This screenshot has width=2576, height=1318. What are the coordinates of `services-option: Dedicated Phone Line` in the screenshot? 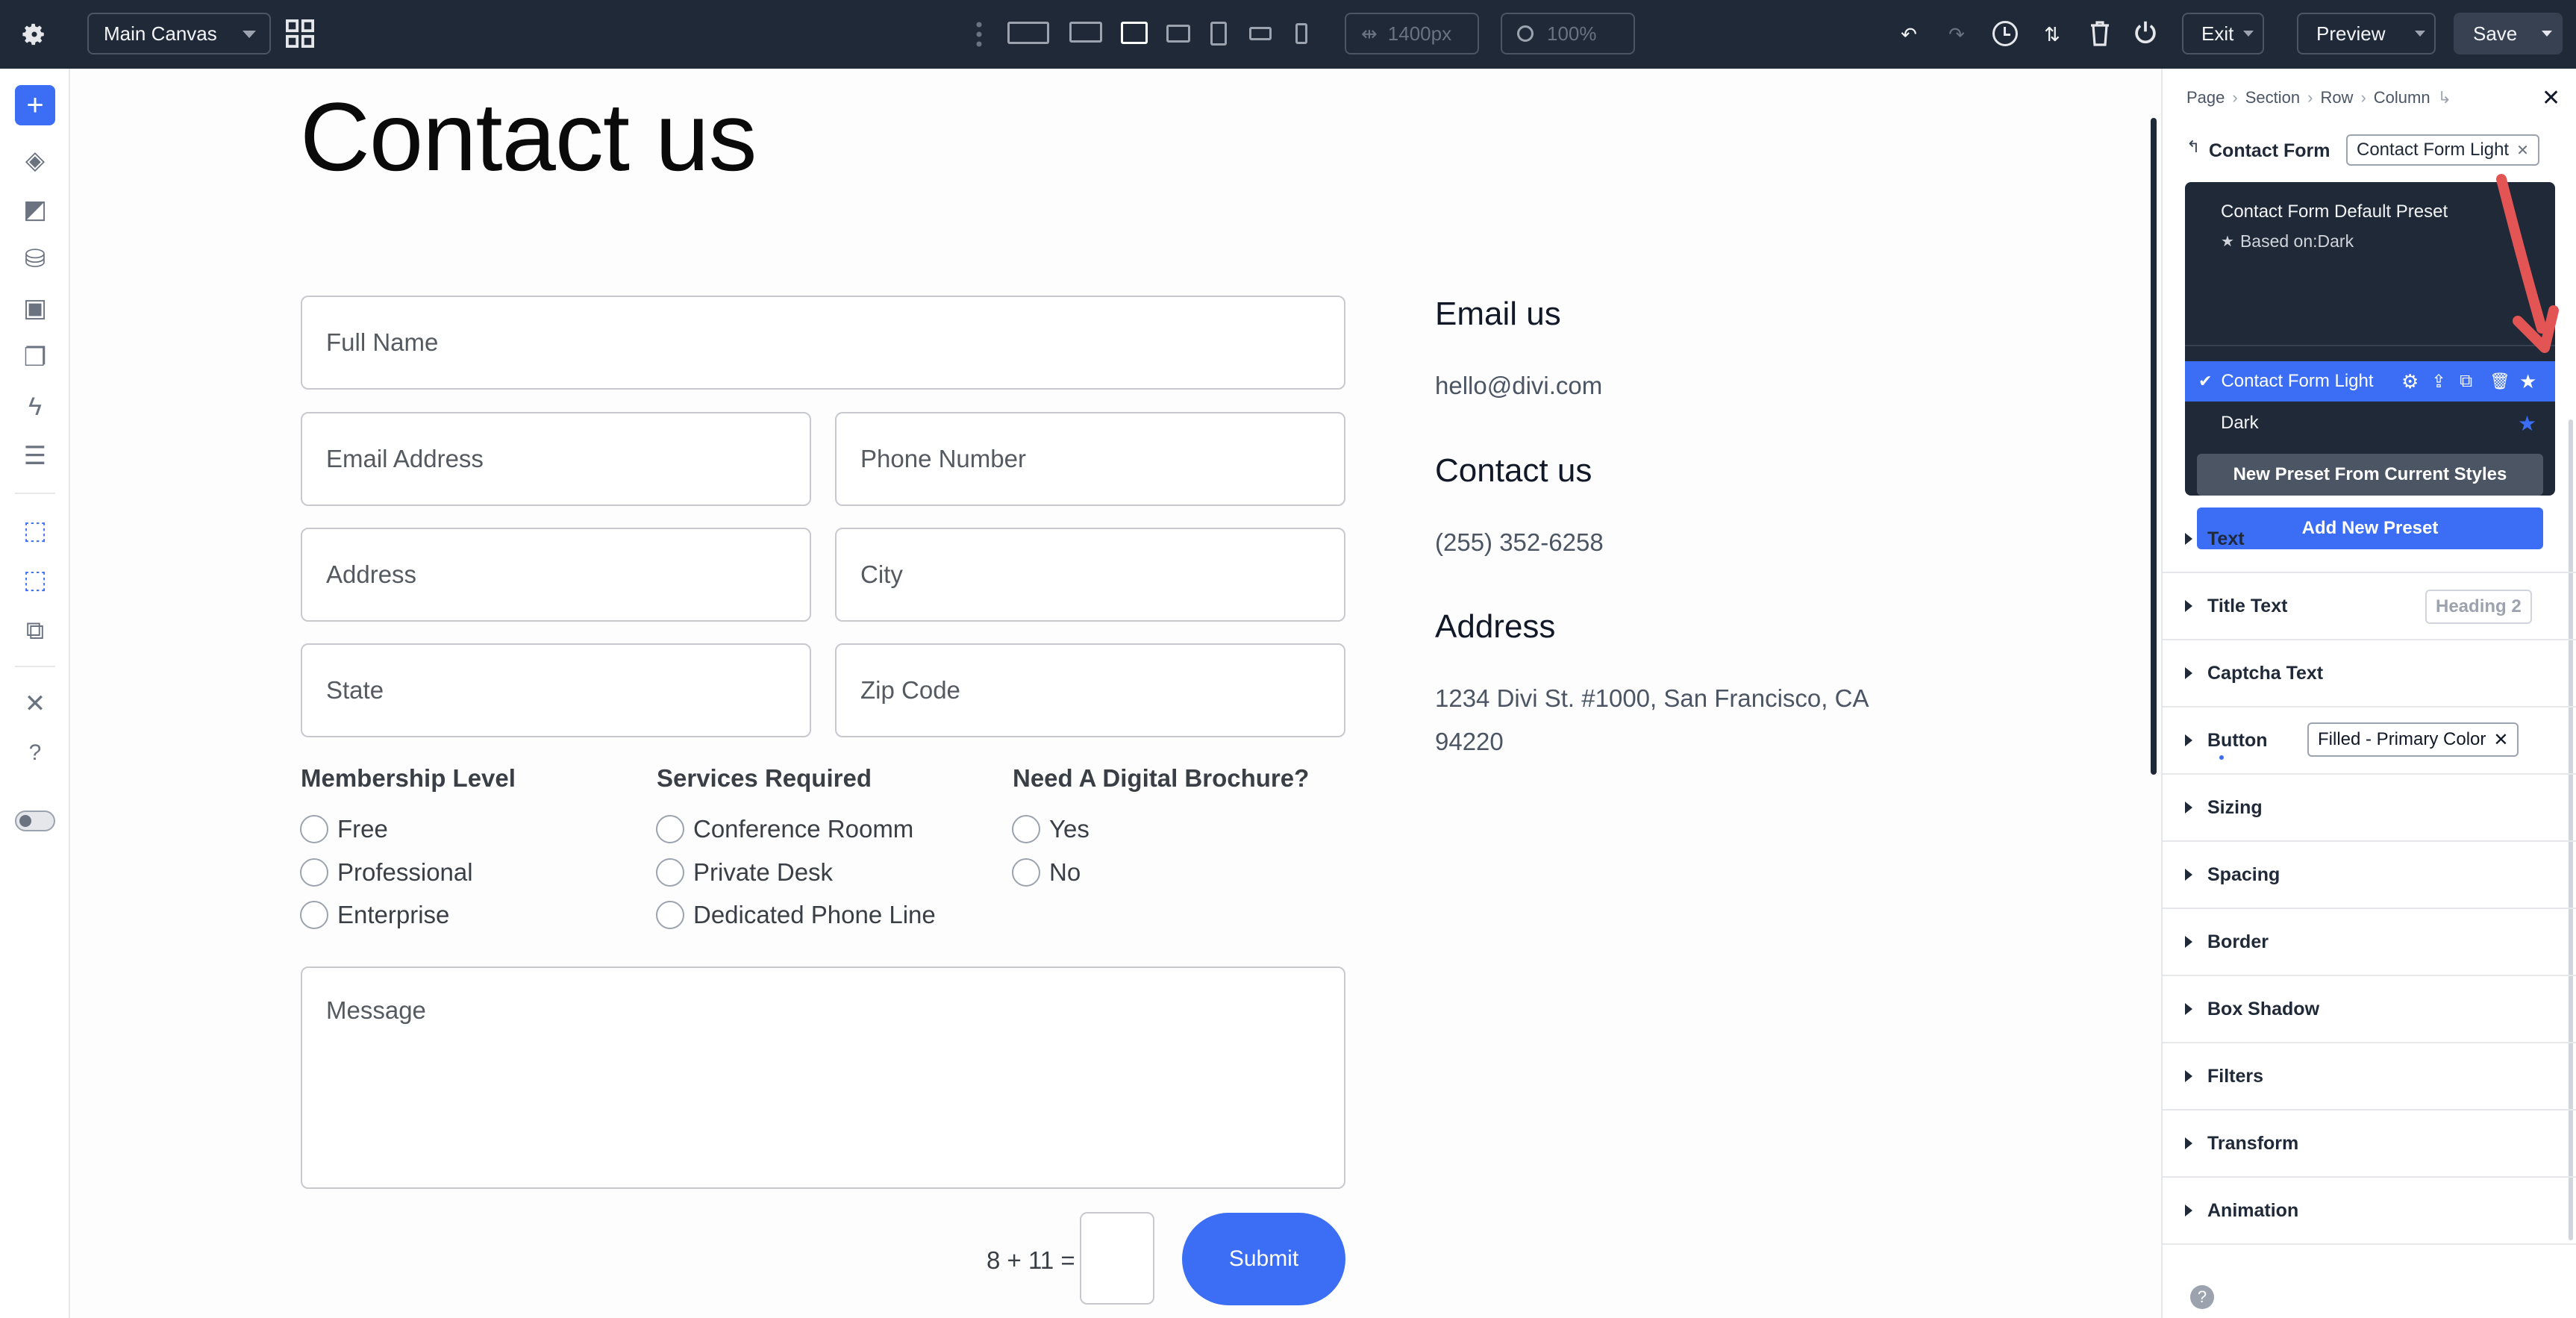 It's located at (796, 915).